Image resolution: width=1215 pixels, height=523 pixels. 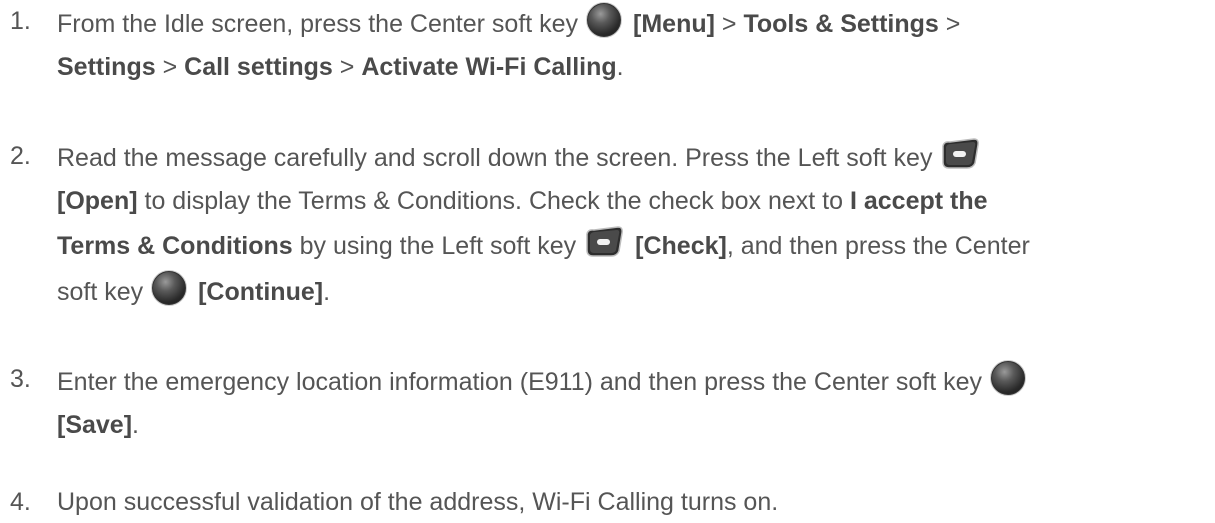 What do you see at coordinates (20, 502) in the screenshot?
I see `step-number: 4.` at bounding box center [20, 502].